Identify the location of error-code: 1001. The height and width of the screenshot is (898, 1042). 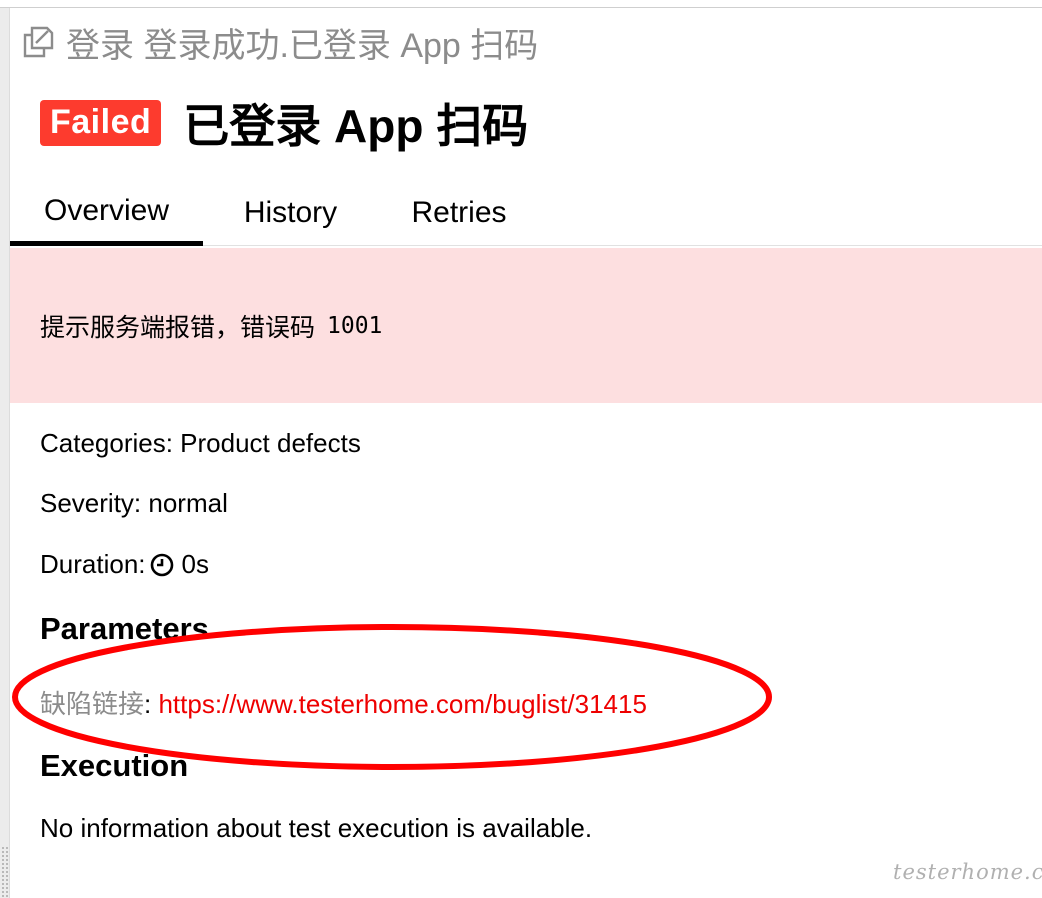
(355, 325).